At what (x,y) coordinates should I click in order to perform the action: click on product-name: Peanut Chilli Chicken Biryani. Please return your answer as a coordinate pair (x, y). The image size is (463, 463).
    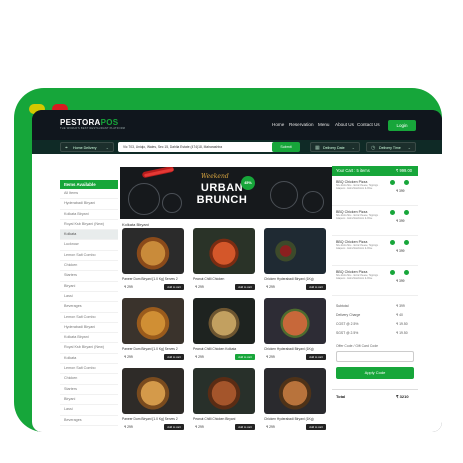
    Looking at the image, I should click on (214, 419).